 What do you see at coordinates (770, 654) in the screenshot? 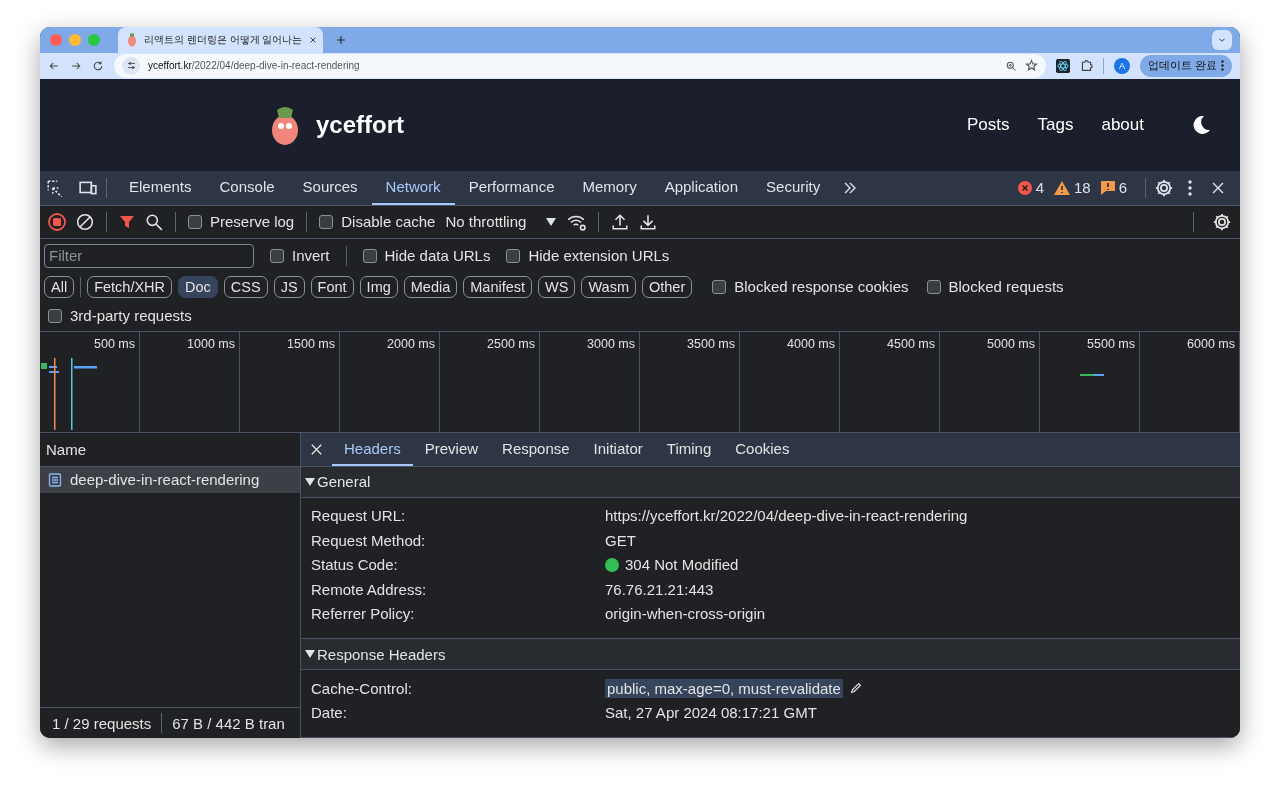
I see `section-header: Response Headers` at bounding box center [770, 654].